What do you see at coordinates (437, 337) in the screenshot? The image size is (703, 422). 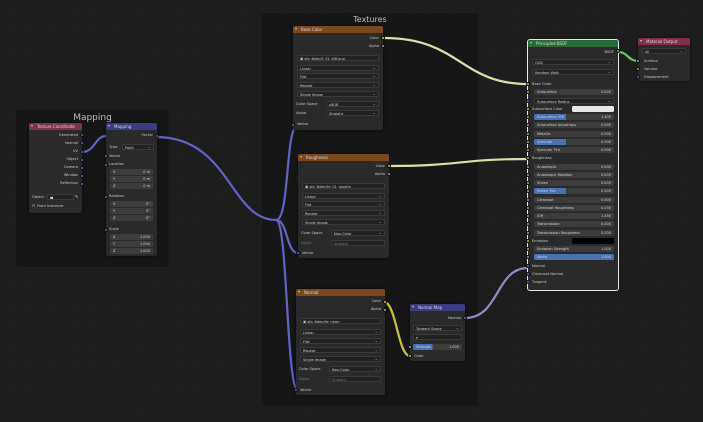 I see `normal-map-uv-field: ▾` at bounding box center [437, 337].